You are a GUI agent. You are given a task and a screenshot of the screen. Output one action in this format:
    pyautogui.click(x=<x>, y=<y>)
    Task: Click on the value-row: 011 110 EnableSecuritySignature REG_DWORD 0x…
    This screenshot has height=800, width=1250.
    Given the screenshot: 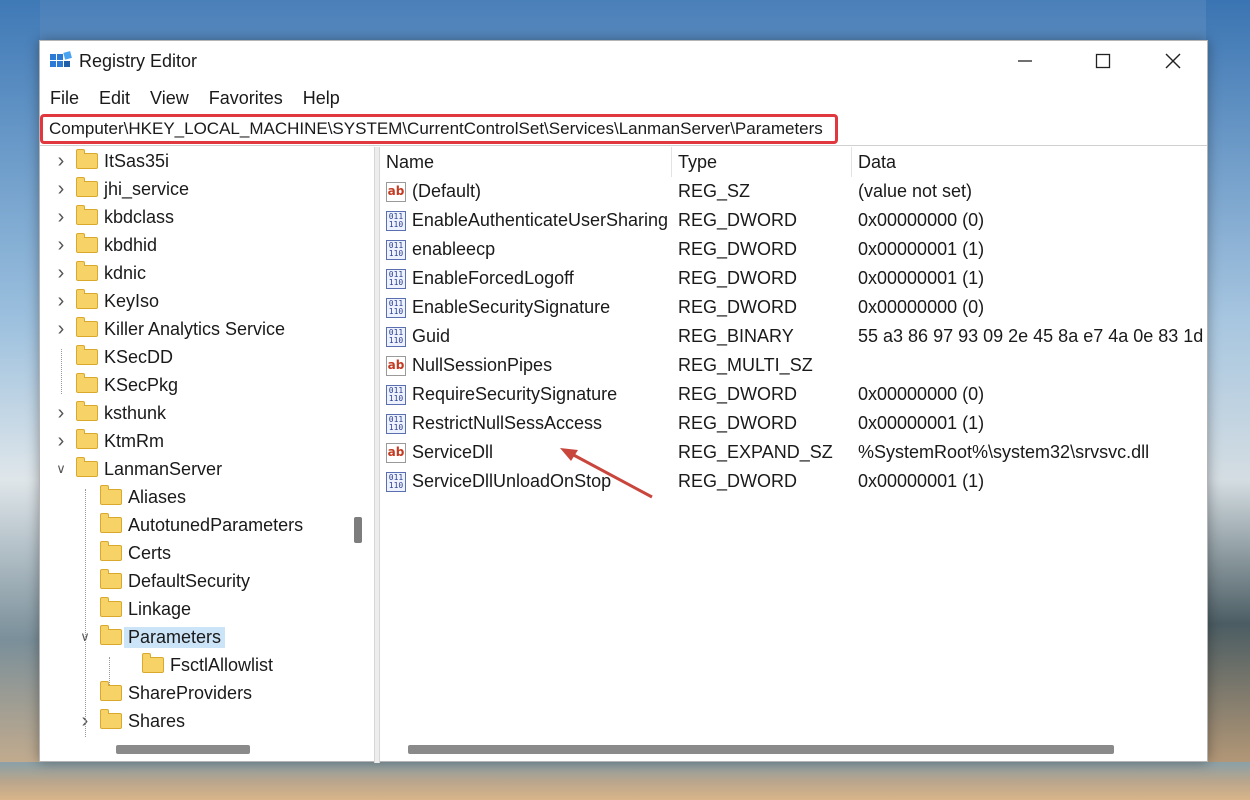 What is the action you would take?
    pyautogui.click(x=794, y=307)
    